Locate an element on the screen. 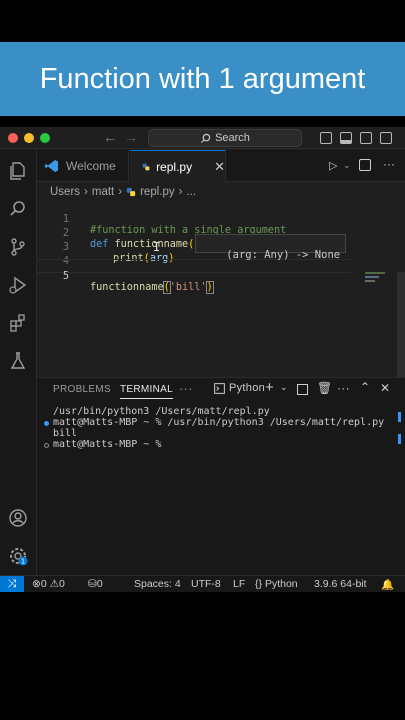  tab-repl-py: repl.py ✕ is located at coordinates (178, 166).